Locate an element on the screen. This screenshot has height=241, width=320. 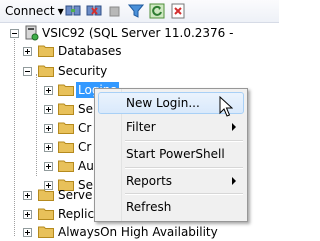
menu-item-label: Reports is located at coordinates (149, 181).